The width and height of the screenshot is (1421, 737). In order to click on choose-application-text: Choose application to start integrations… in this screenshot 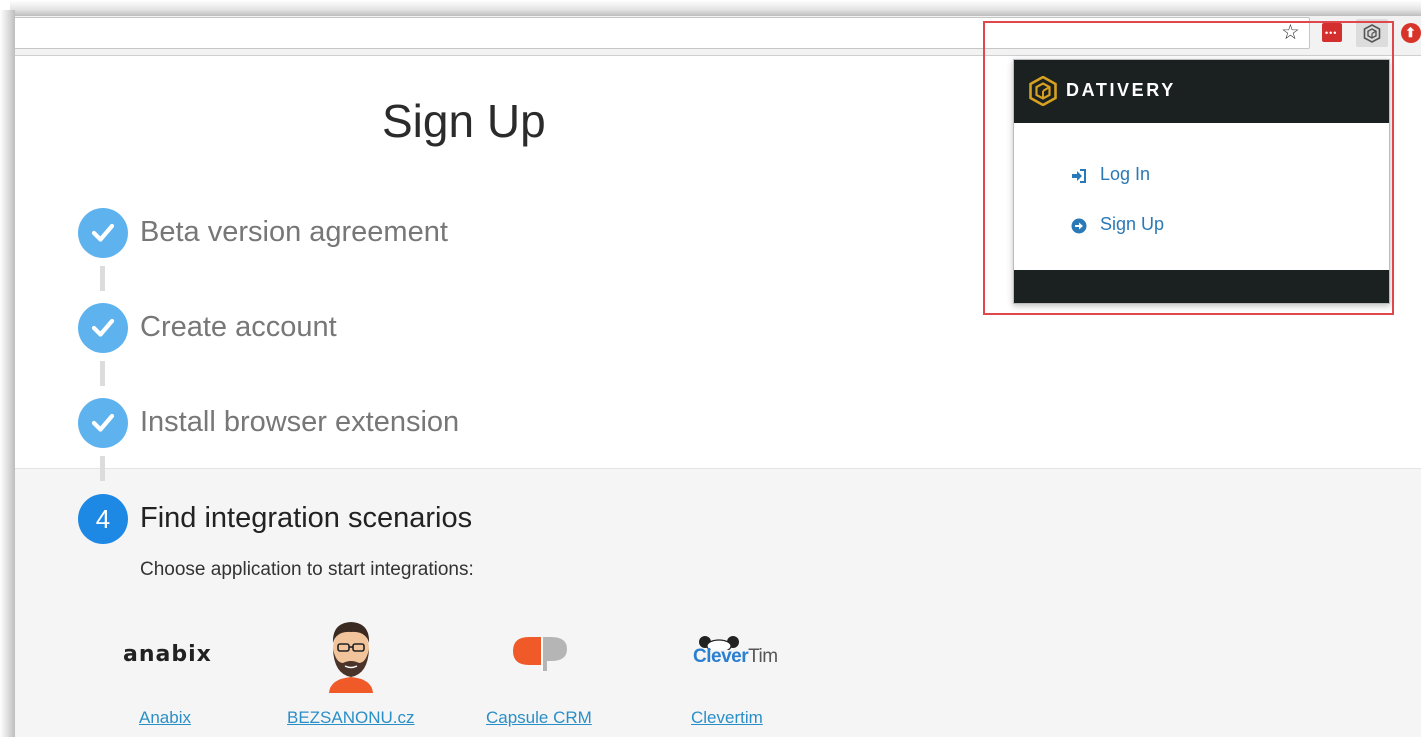, I will do `click(307, 569)`.